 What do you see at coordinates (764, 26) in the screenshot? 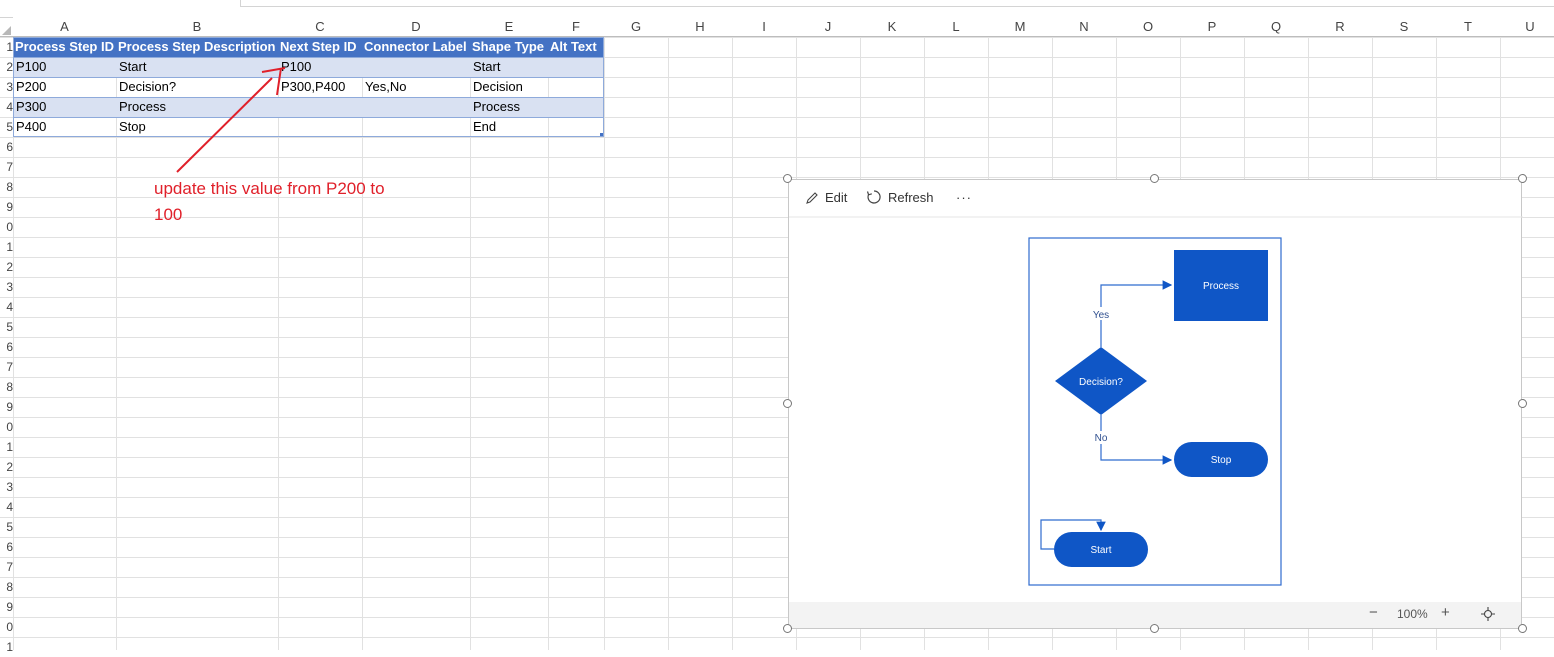
I see `column-header-I: I` at bounding box center [764, 26].